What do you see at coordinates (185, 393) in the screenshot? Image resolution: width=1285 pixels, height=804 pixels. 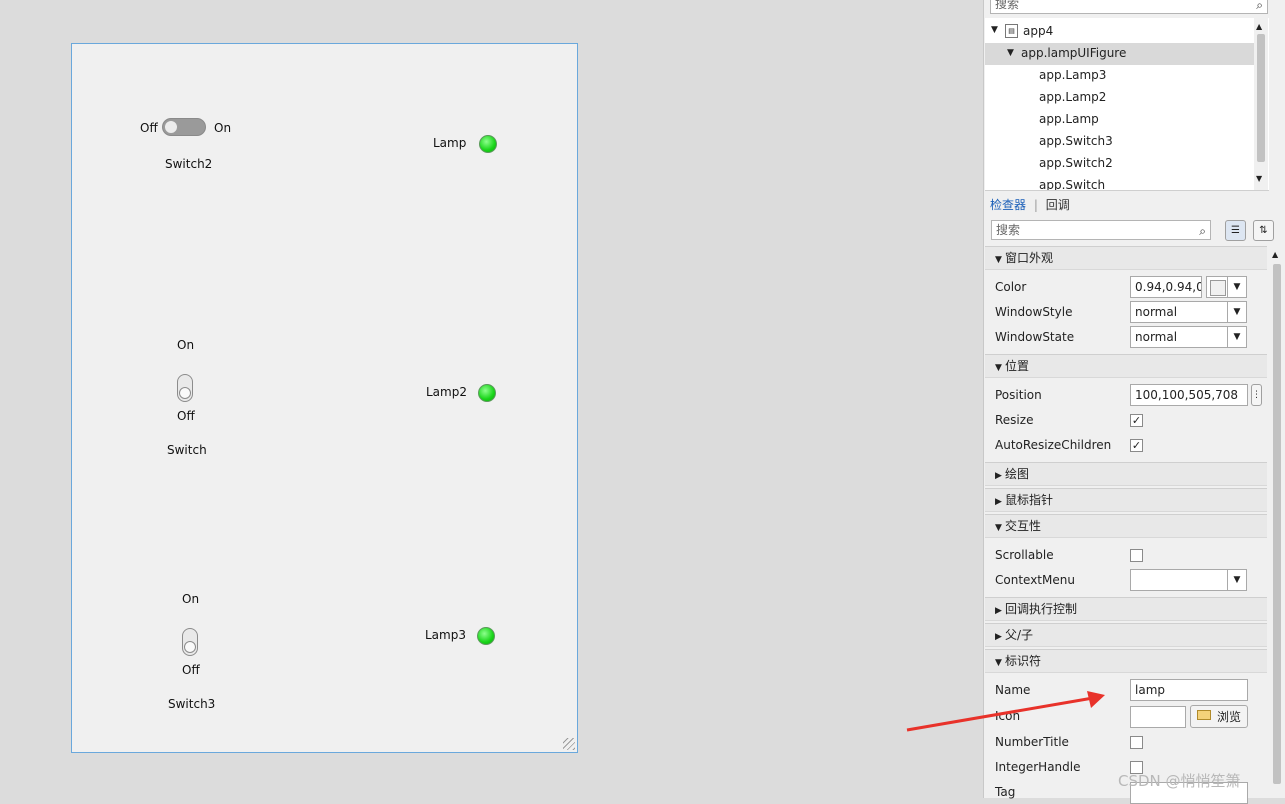 I see `switch-knob` at bounding box center [185, 393].